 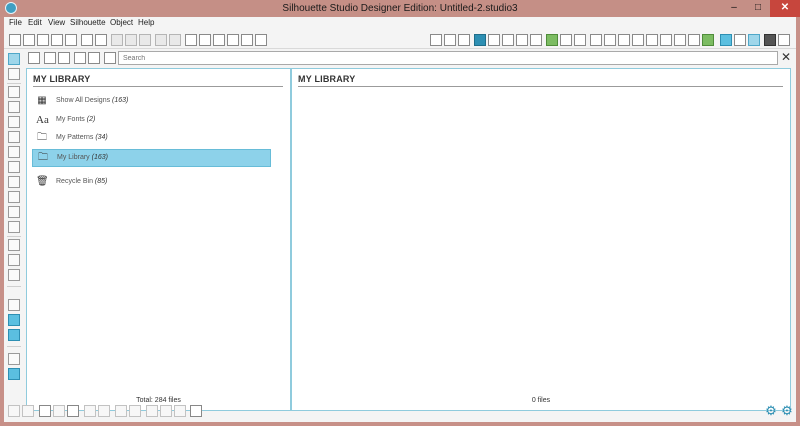 What do you see at coordinates (191, 40) in the screenshot?
I see `pan-icon` at bounding box center [191, 40].